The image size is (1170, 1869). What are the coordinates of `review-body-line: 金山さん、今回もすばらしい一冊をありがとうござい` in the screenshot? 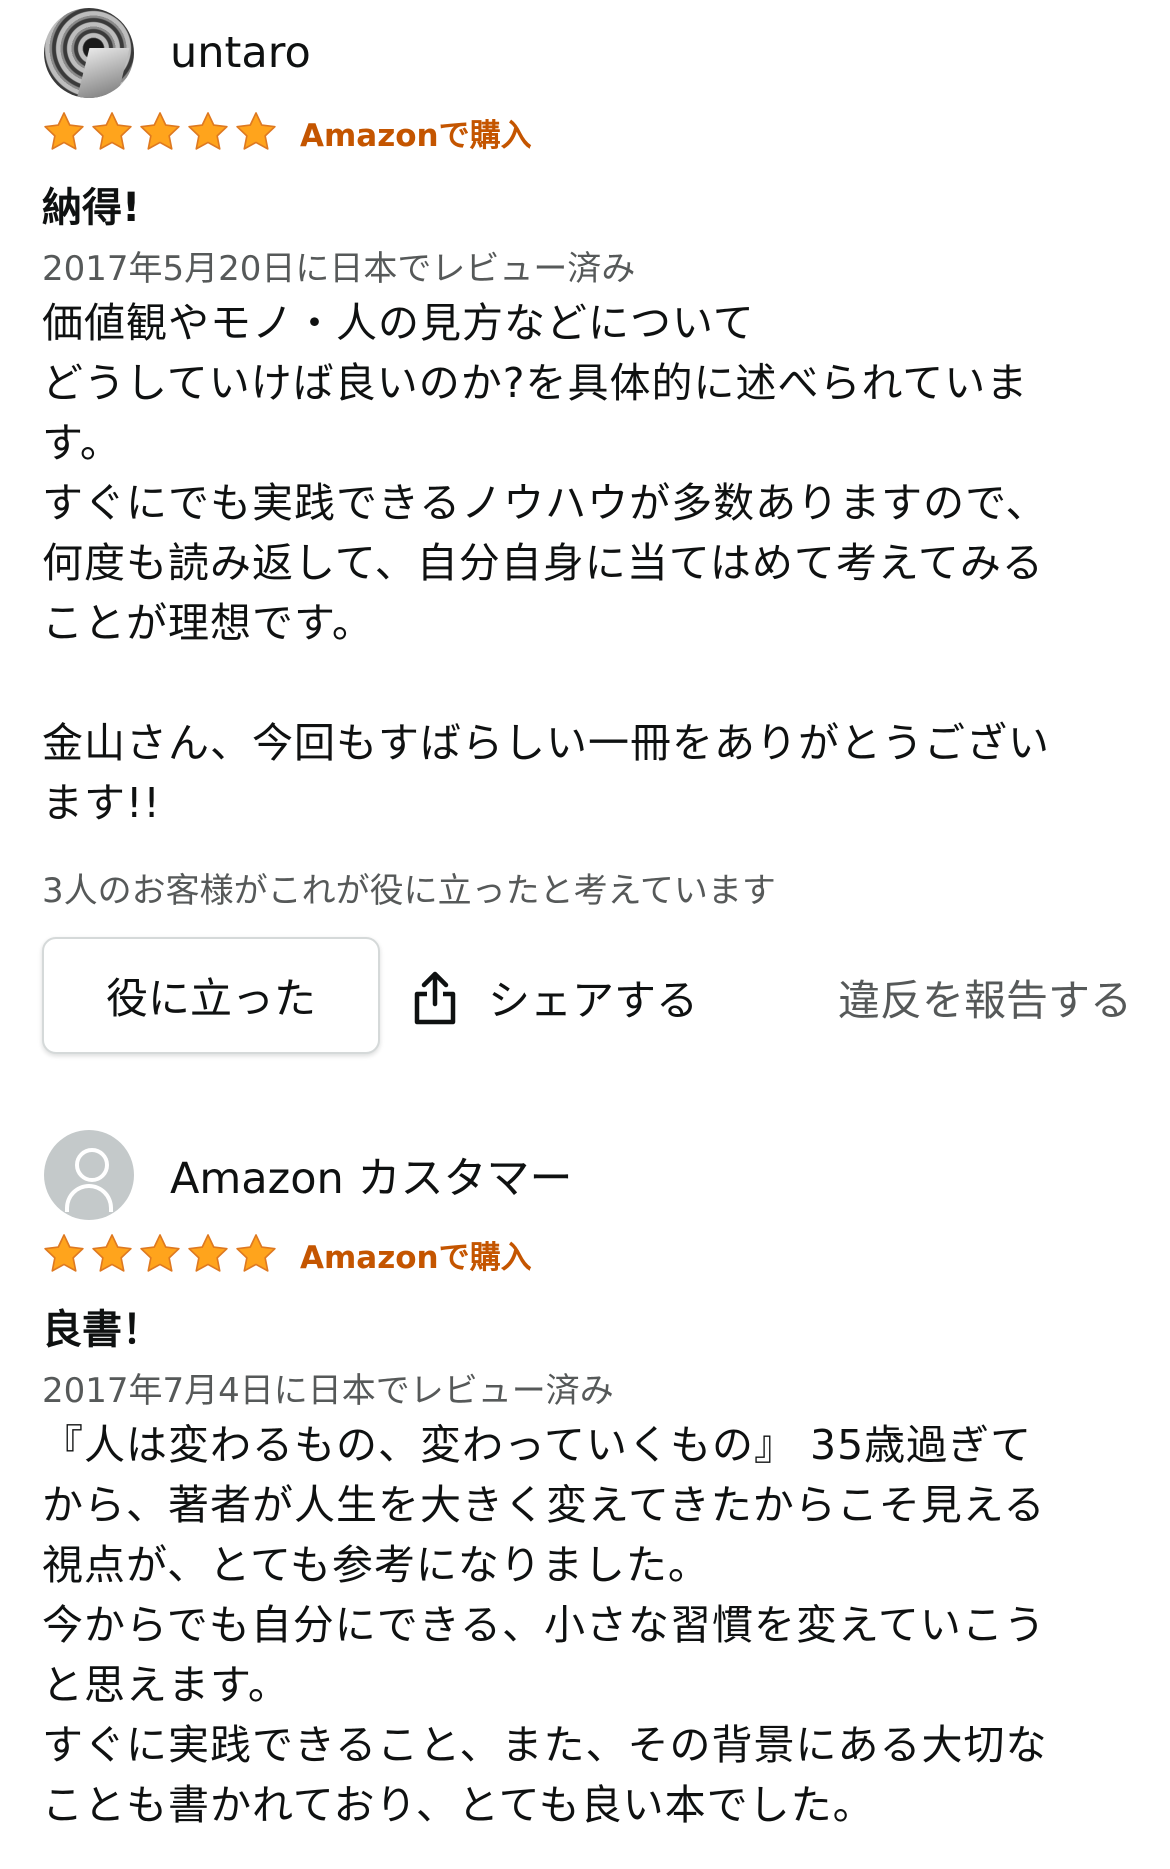 It's located at (546, 743).